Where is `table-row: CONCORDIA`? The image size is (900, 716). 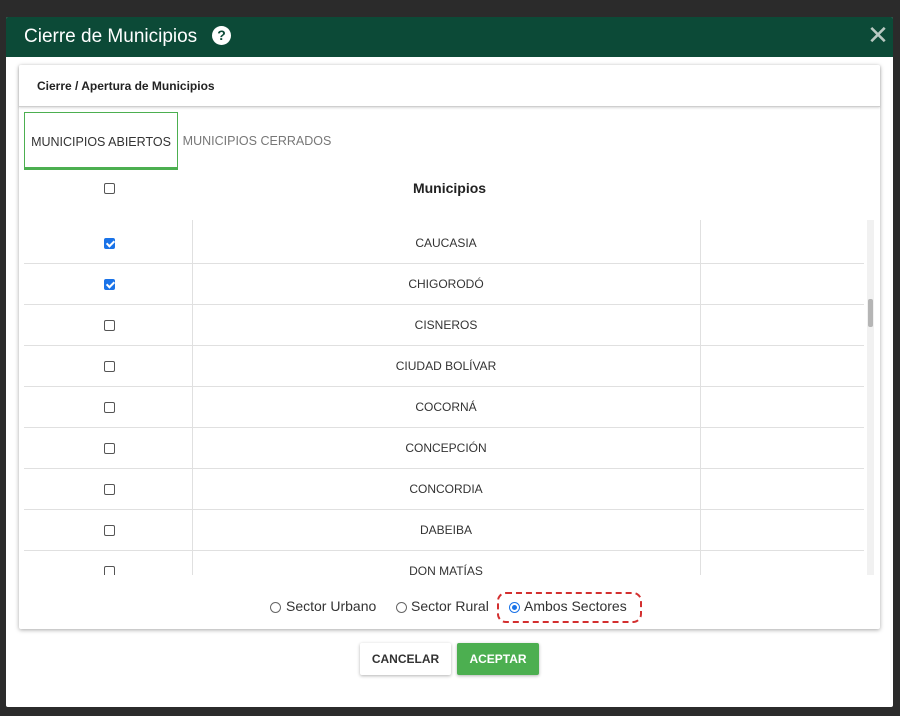
table-row: CONCORDIA is located at coordinates (444, 489).